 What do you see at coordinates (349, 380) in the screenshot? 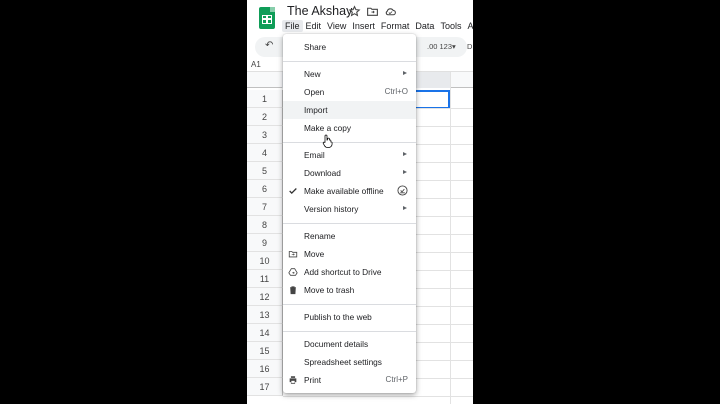
I see `menu-item-print: Print Ctrl+P` at bounding box center [349, 380].